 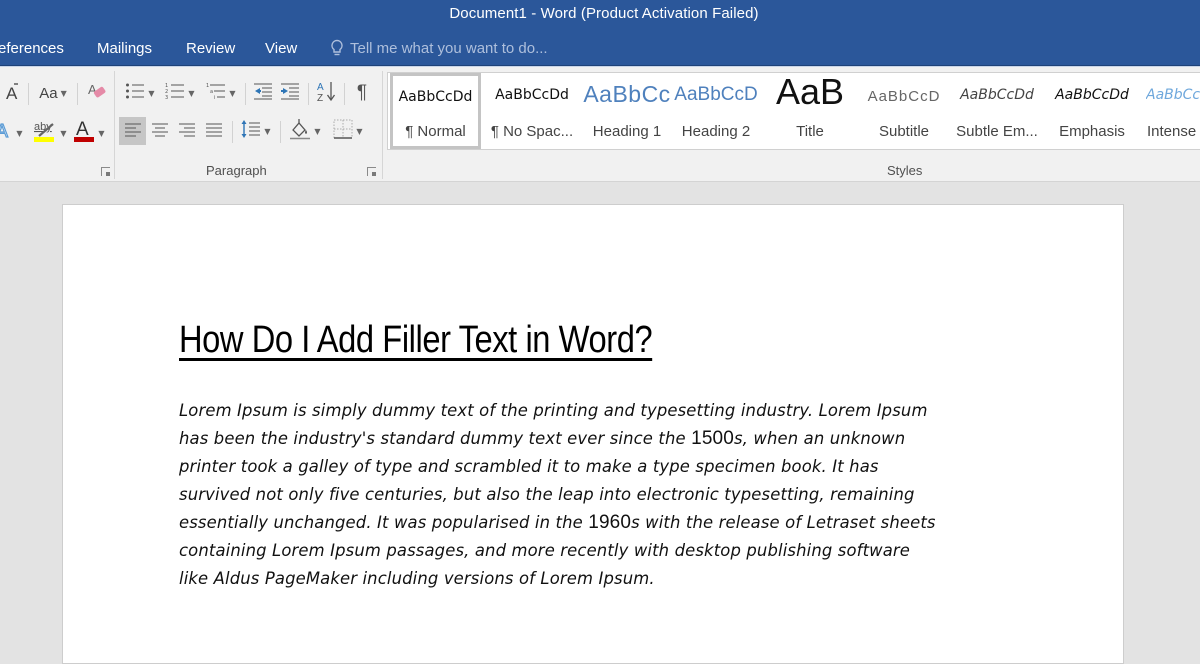 What do you see at coordinates (236, 170) in the screenshot?
I see `paragraph-group-label: Paragraph` at bounding box center [236, 170].